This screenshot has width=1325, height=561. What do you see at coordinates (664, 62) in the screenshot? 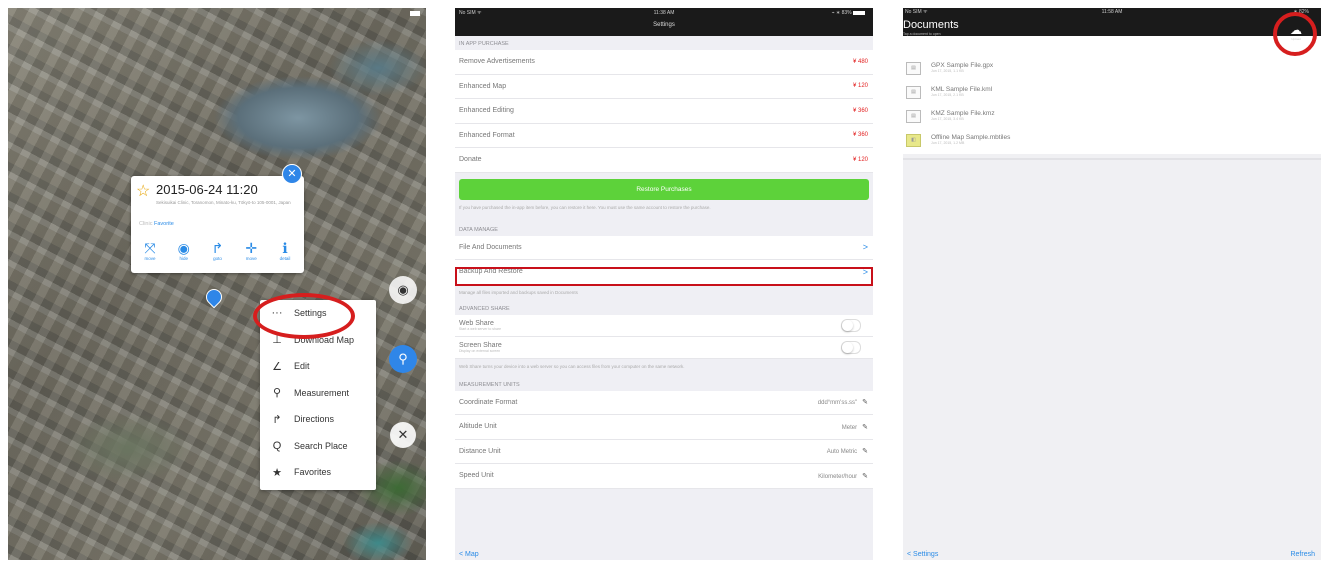
I see `purchase-row-remove-ads: Remove Advertisements ¥ 480` at bounding box center [664, 62].